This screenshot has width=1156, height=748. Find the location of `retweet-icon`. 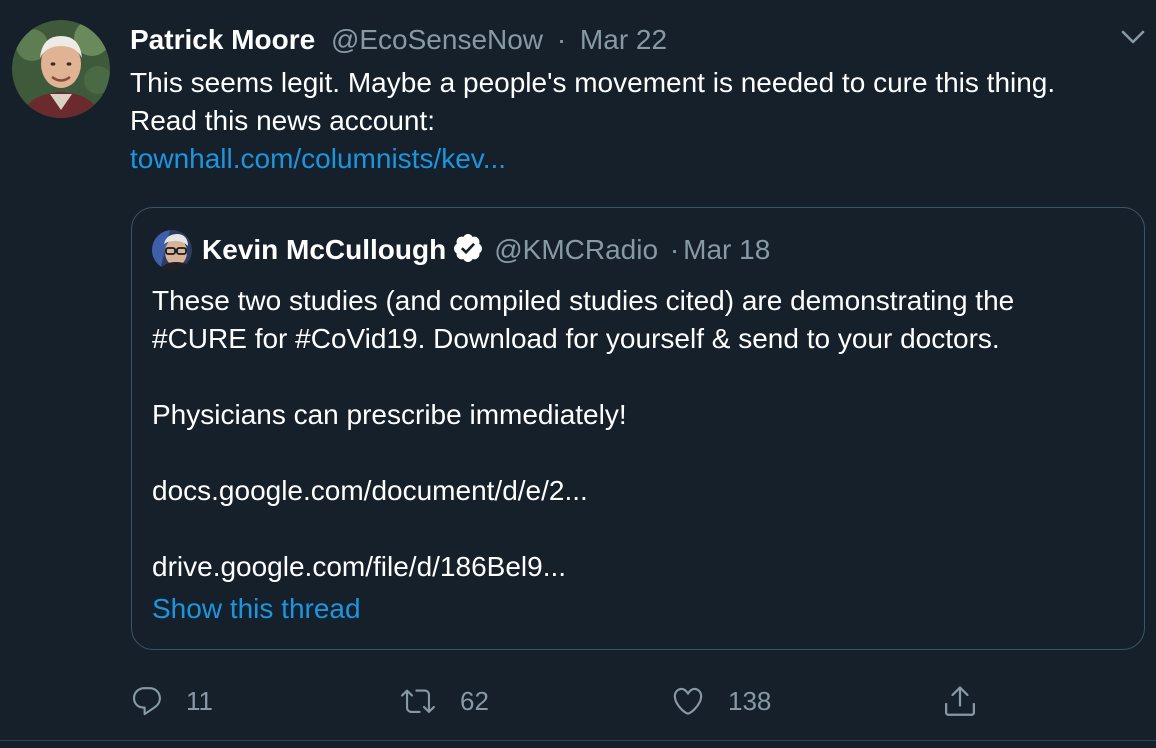

retweet-icon is located at coordinates (418, 701).